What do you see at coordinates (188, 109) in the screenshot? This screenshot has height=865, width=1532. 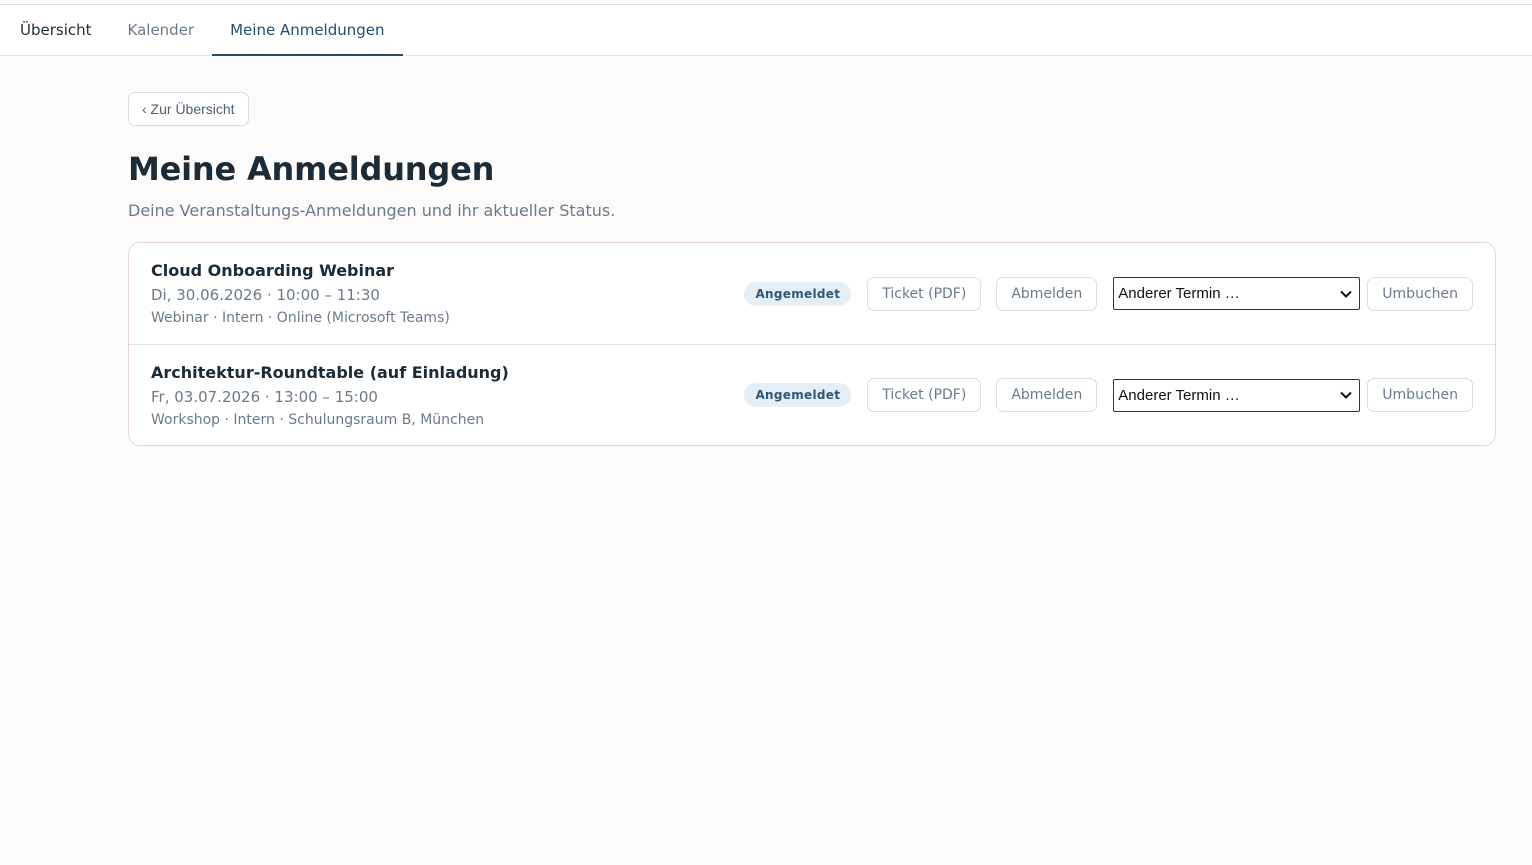 I see `back-to-overview-button: ‹ Zur Übersicht` at bounding box center [188, 109].